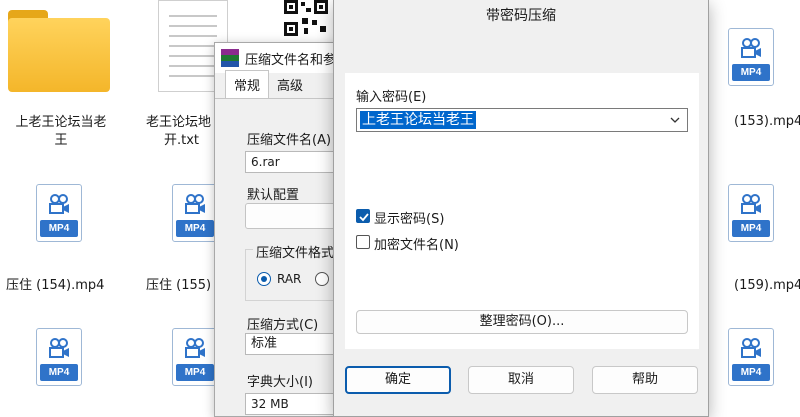 The width and height of the screenshot is (800, 417). I want to click on ok-button: 确定, so click(398, 380).